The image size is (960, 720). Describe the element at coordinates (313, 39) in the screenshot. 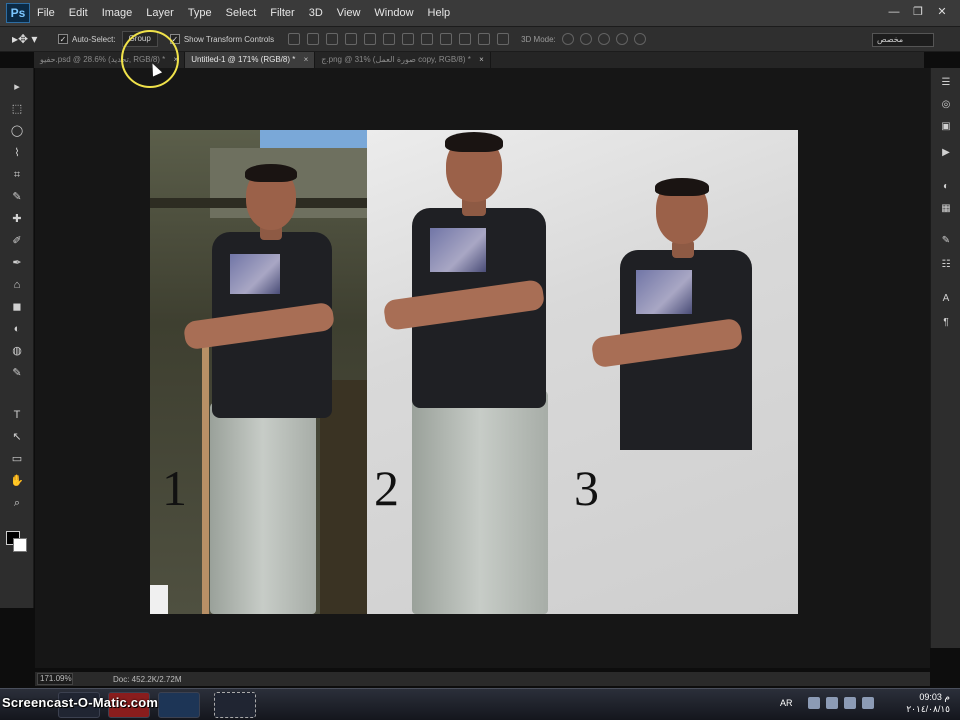

I see `align-vcenter-icon` at that location.